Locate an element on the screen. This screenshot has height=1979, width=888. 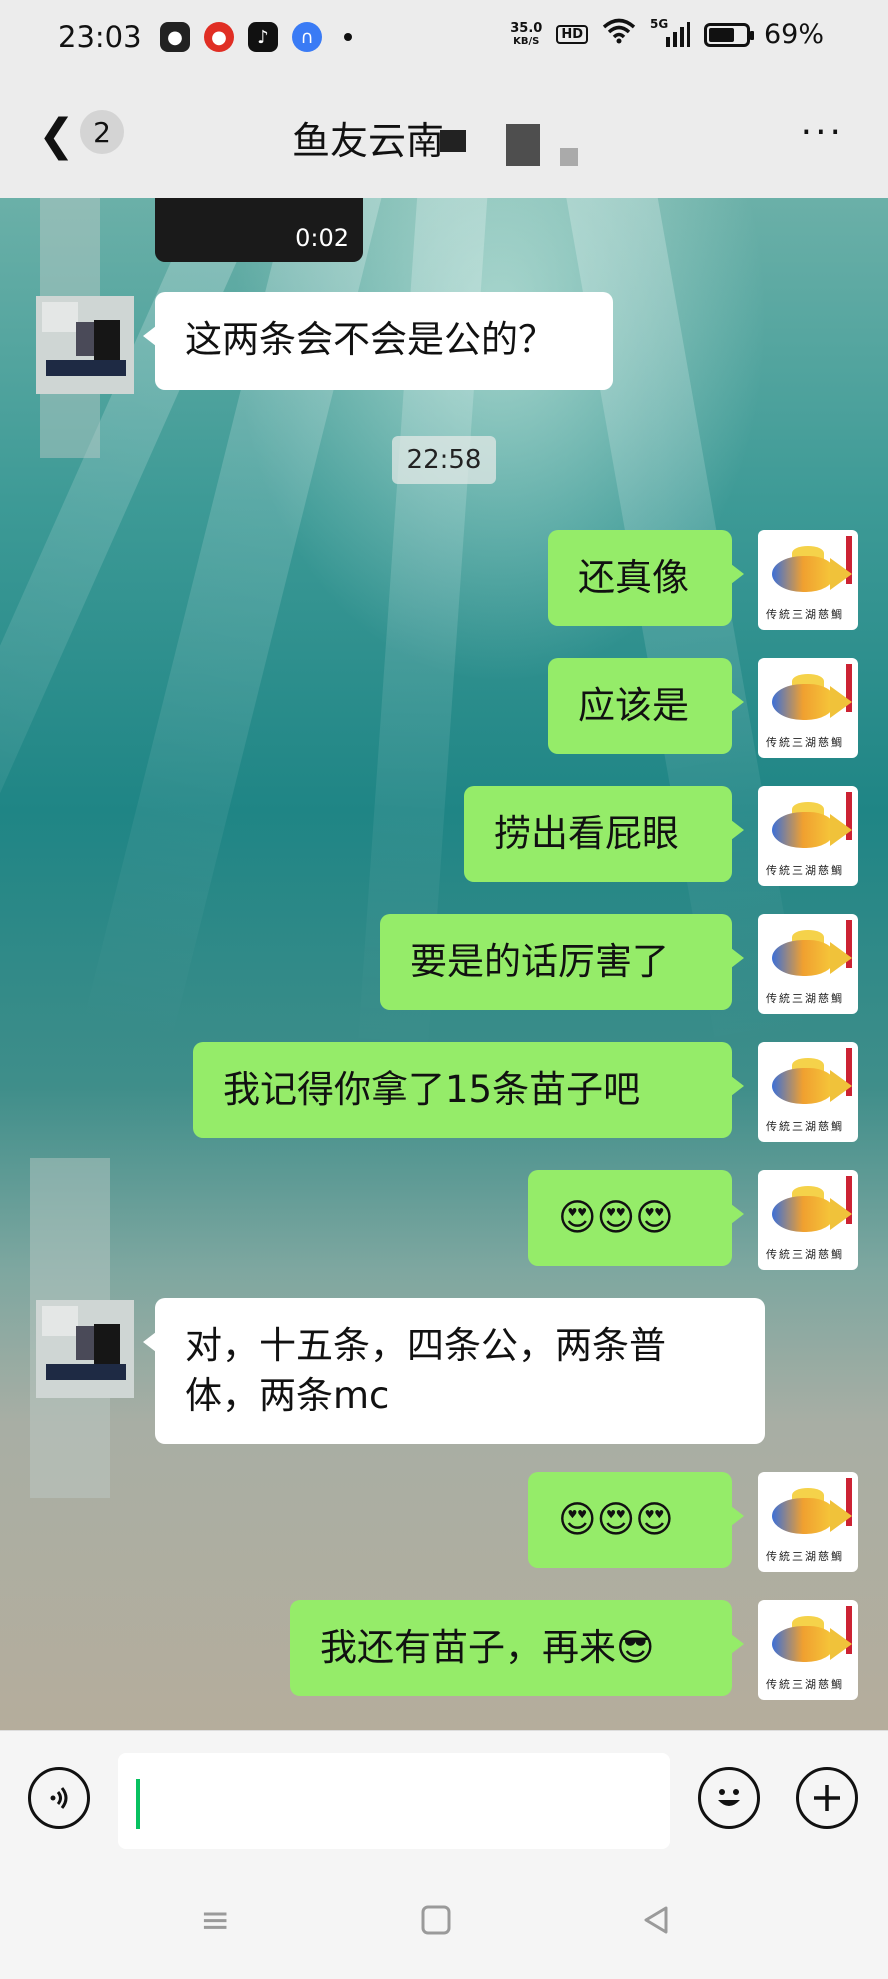
message-bubble: 我还有苗子，再来😎 is located at coordinates (517, 1648).